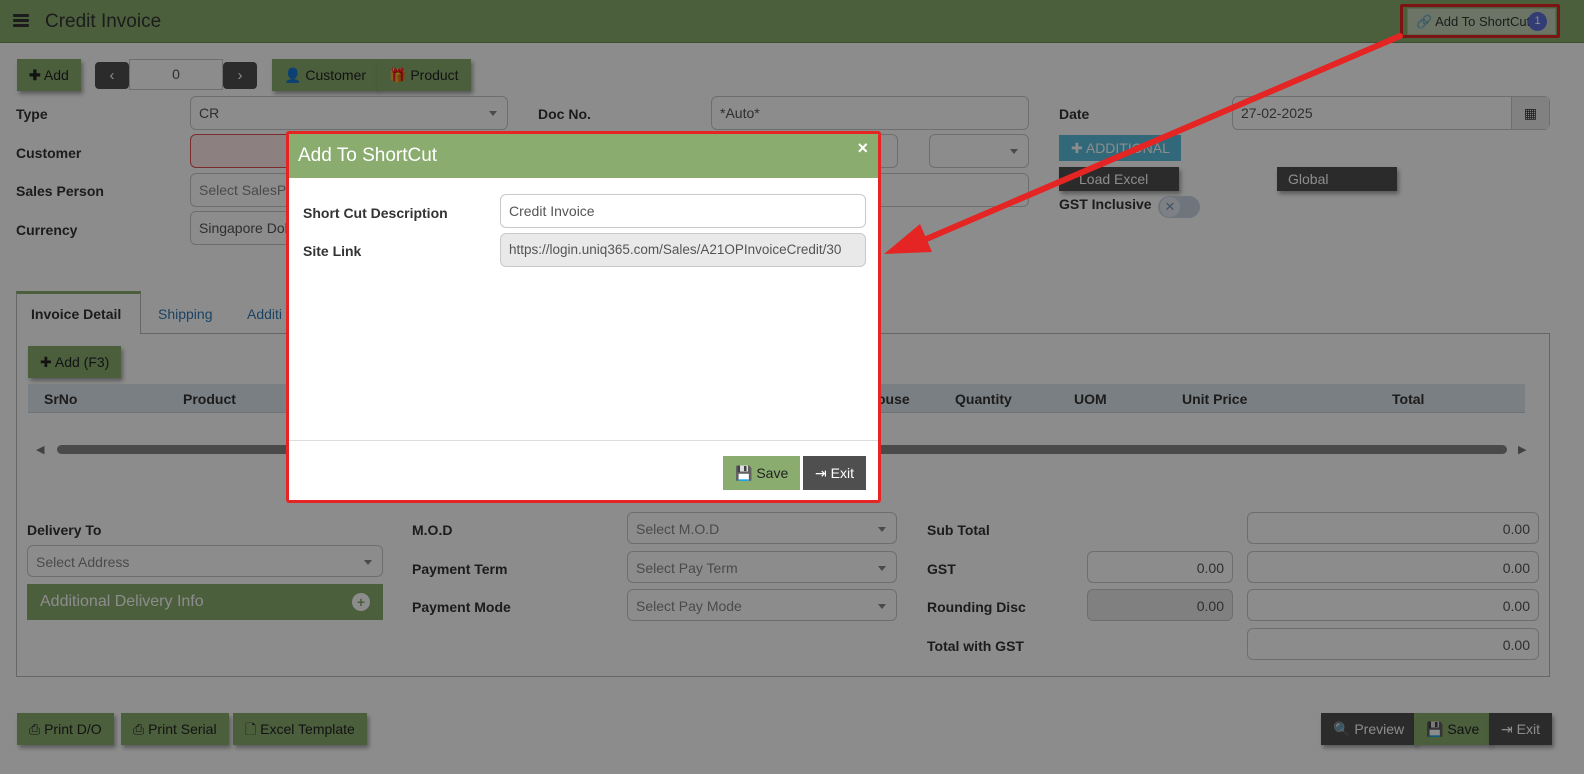 This screenshot has height=774, width=1584. What do you see at coordinates (834, 473) in the screenshot?
I see `modal-exit-button: ⇥ Exit` at bounding box center [834, 473].